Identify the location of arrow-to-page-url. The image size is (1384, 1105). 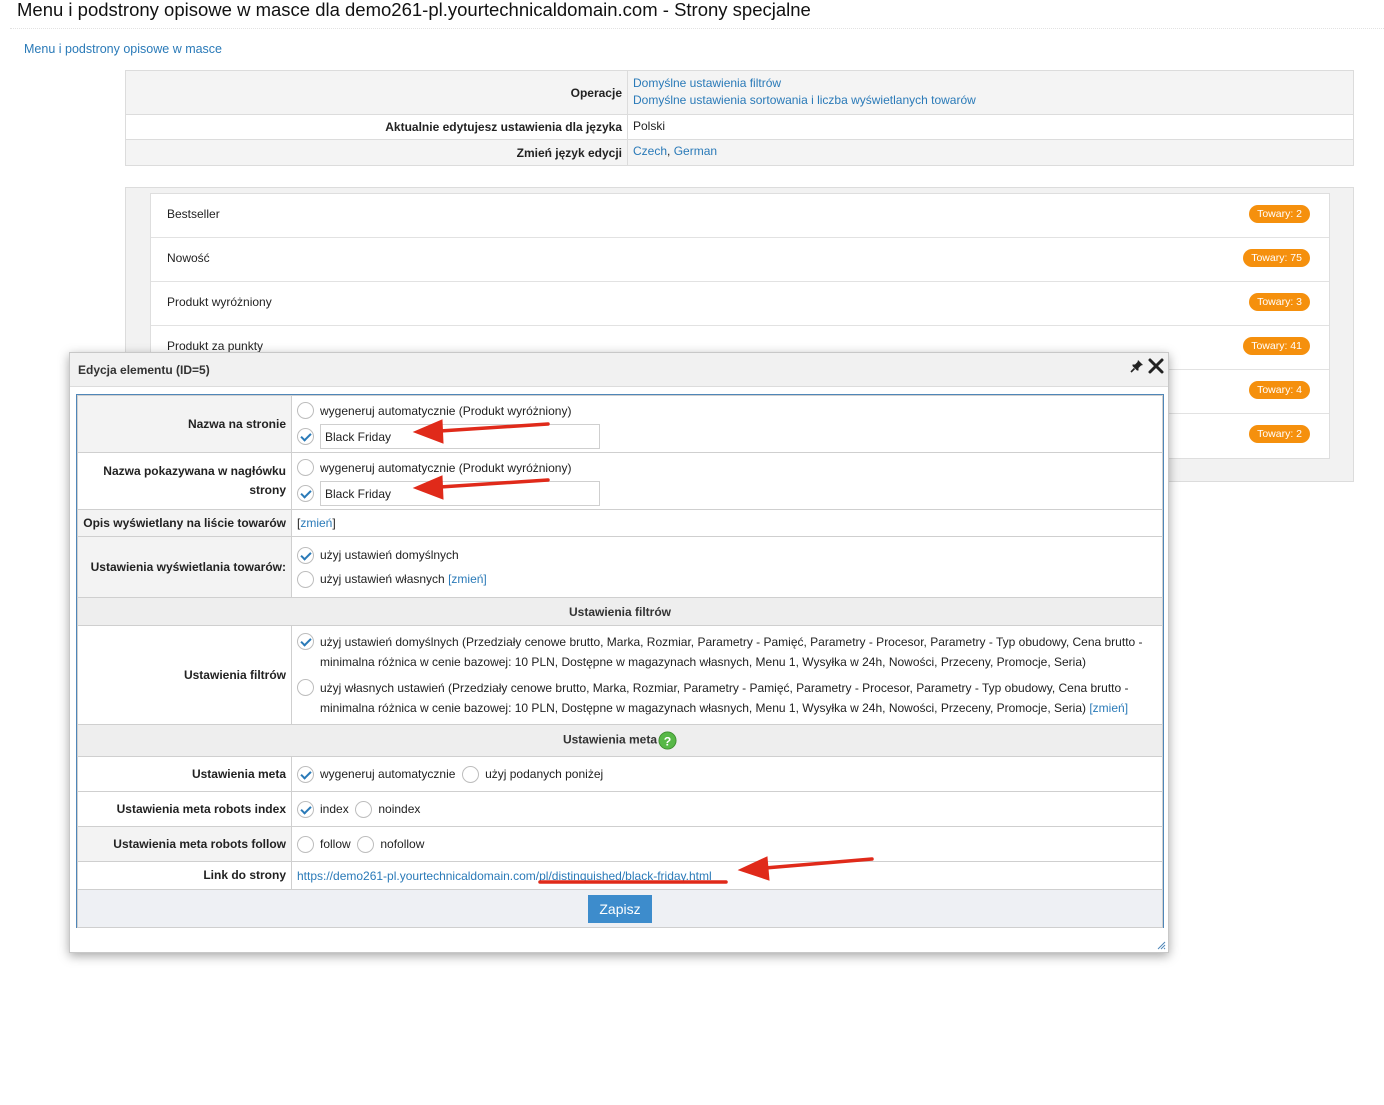
(818, 863).